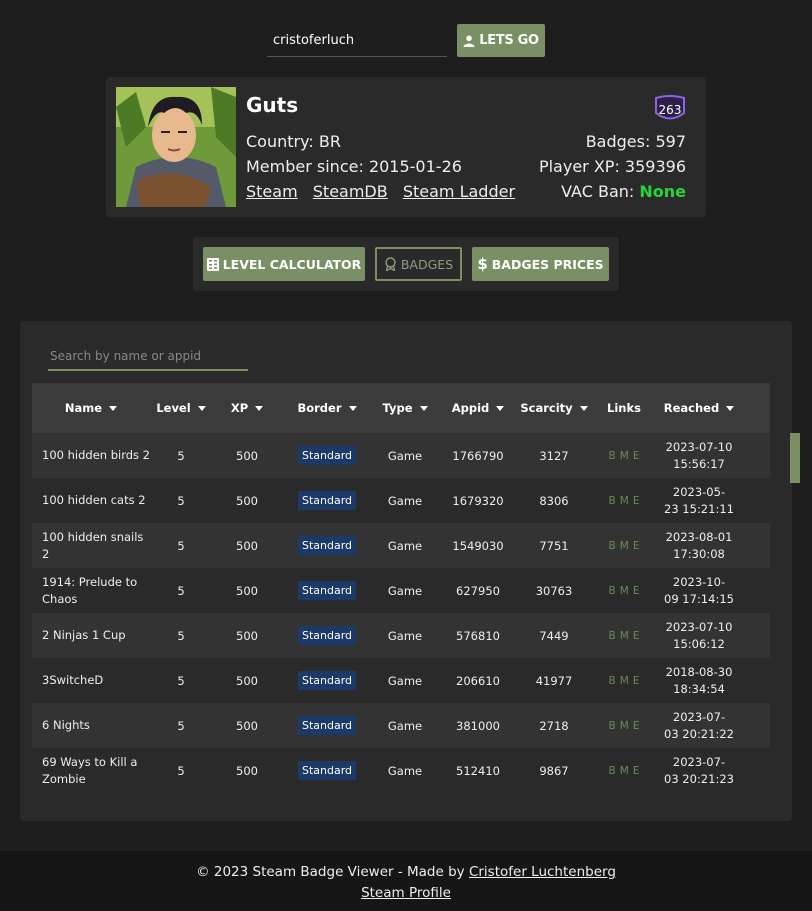 The width and height of the screenshot is (812, 911). Describe the element at coordinates (699, 536) in the screenshot. I see `reached-line-1: 2023-08-01` at that location.